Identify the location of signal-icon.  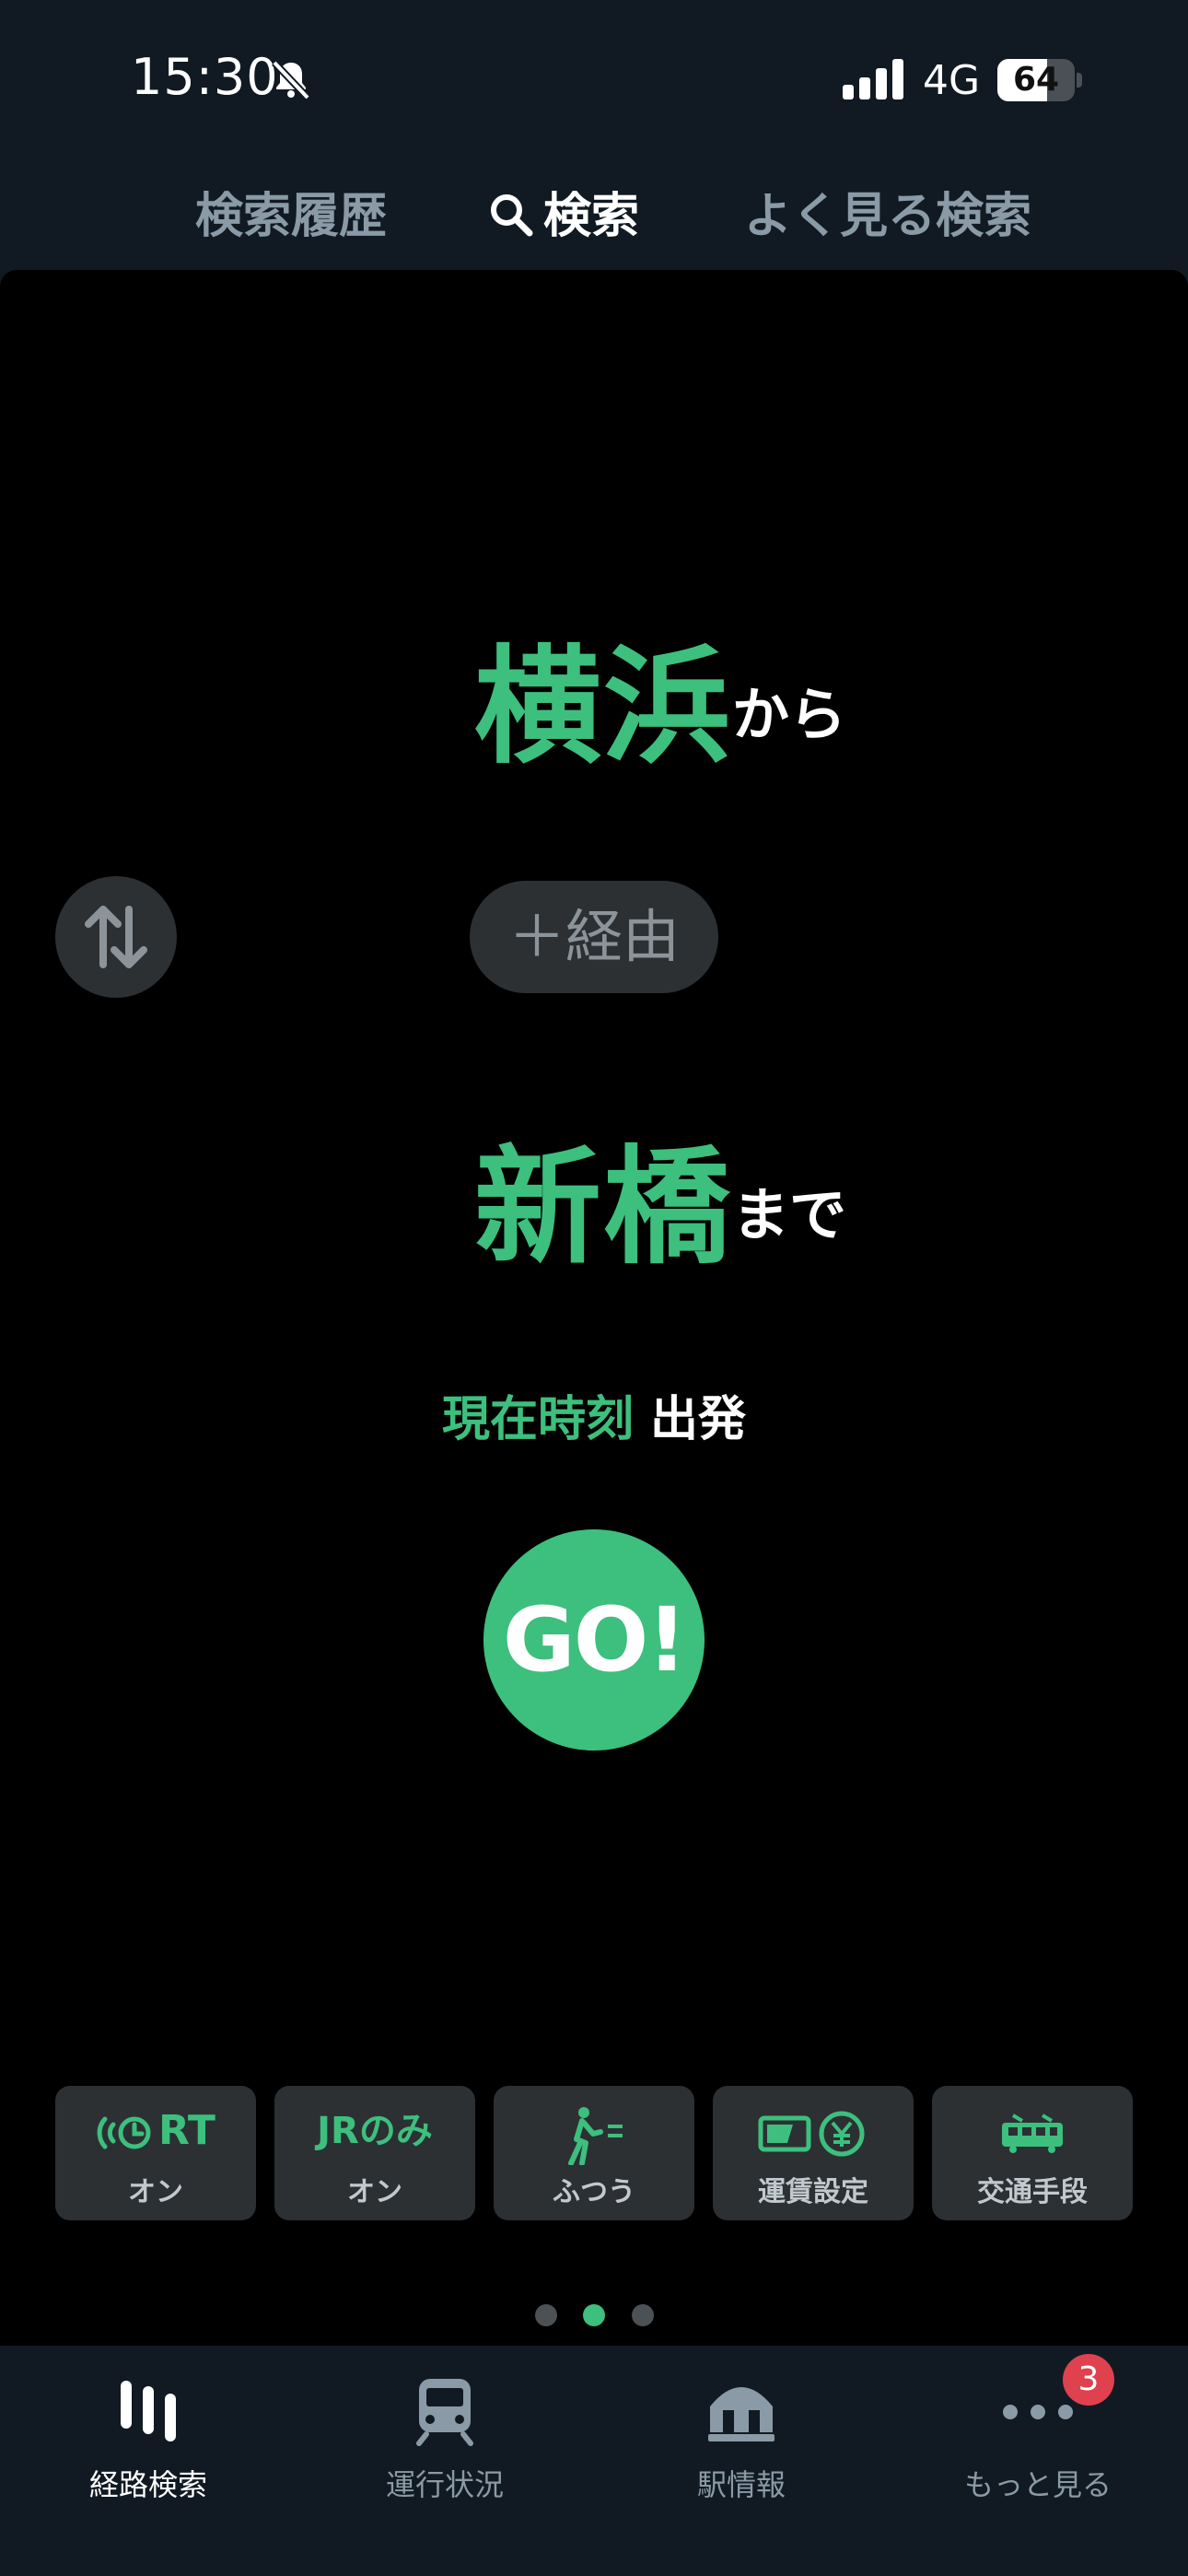
(873, 79).